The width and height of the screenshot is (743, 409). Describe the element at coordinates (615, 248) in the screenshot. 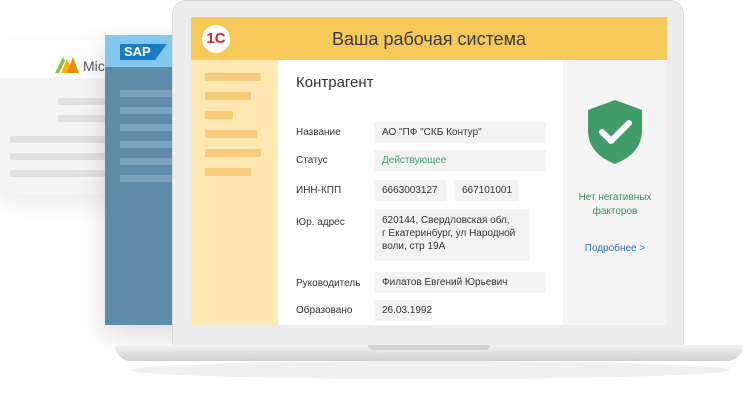

I see `more-details-link: Подробнее >` at that location.